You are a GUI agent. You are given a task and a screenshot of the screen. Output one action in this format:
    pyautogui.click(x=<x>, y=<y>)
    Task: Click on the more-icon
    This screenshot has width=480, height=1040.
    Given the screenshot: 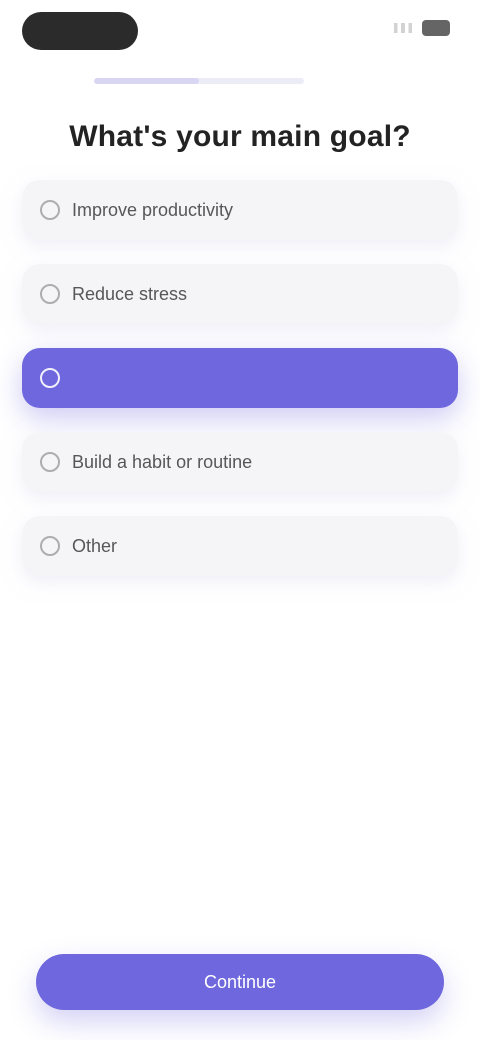 What is the action you would take?
    pyautogui.click(x=50, y=546)
    